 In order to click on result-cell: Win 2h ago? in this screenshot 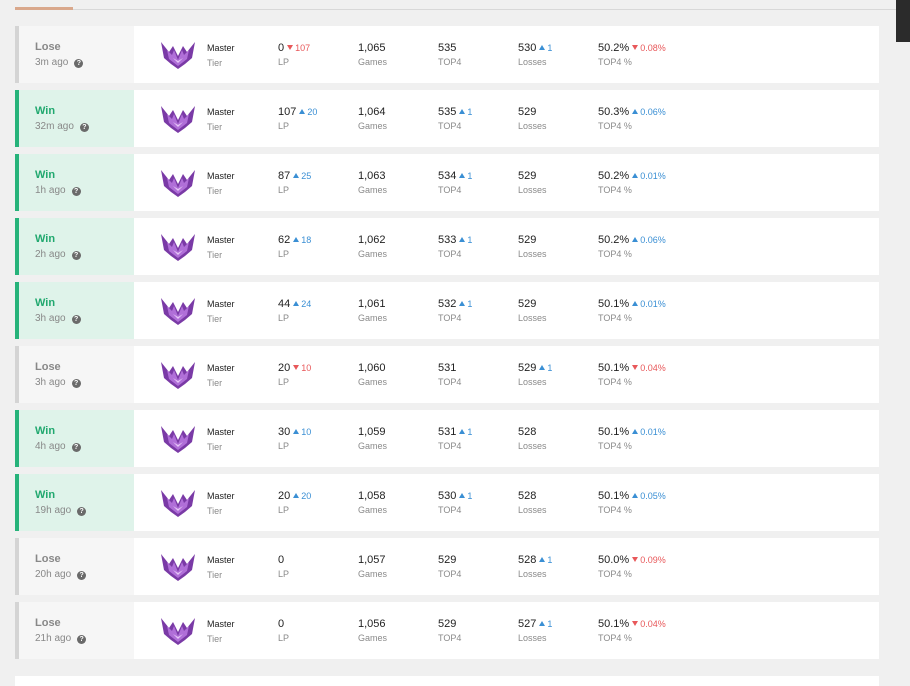, I will do `click(74, 246)`.